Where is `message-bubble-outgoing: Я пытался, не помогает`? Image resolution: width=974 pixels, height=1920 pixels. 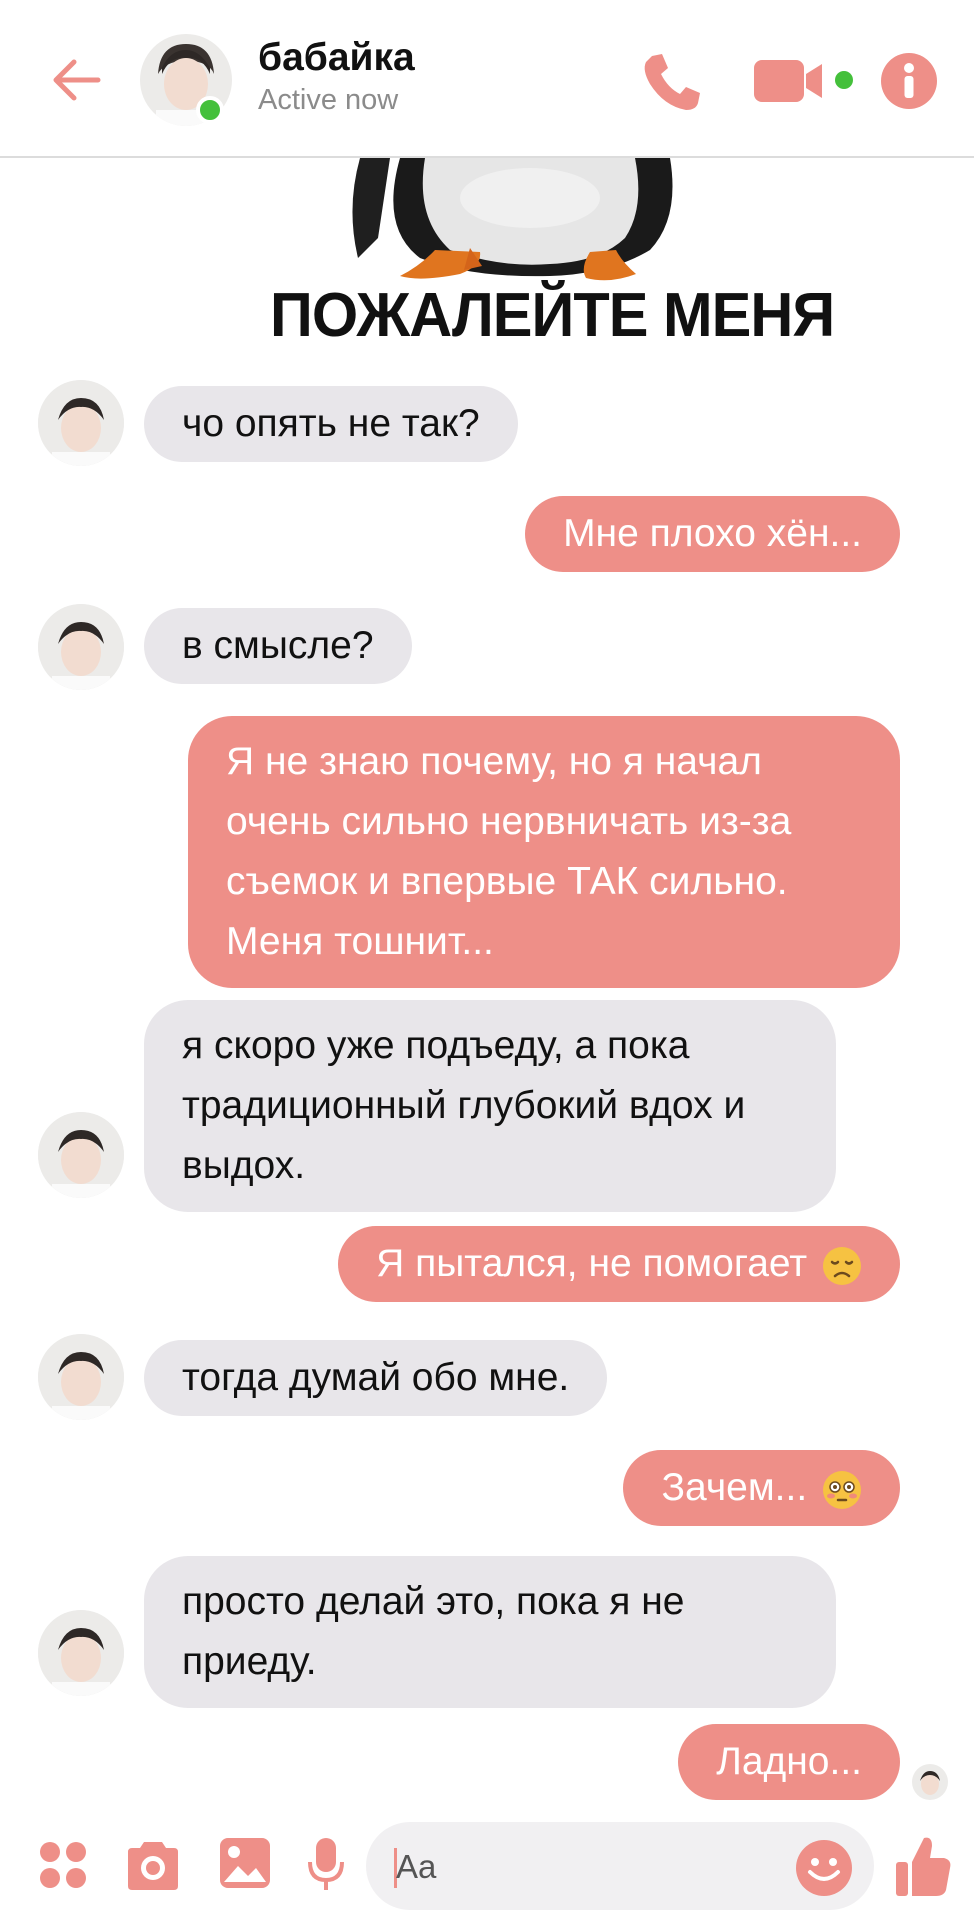
message-bubble-outgoing: Я пытался, не помогает is located at coordinates (619, 1264).